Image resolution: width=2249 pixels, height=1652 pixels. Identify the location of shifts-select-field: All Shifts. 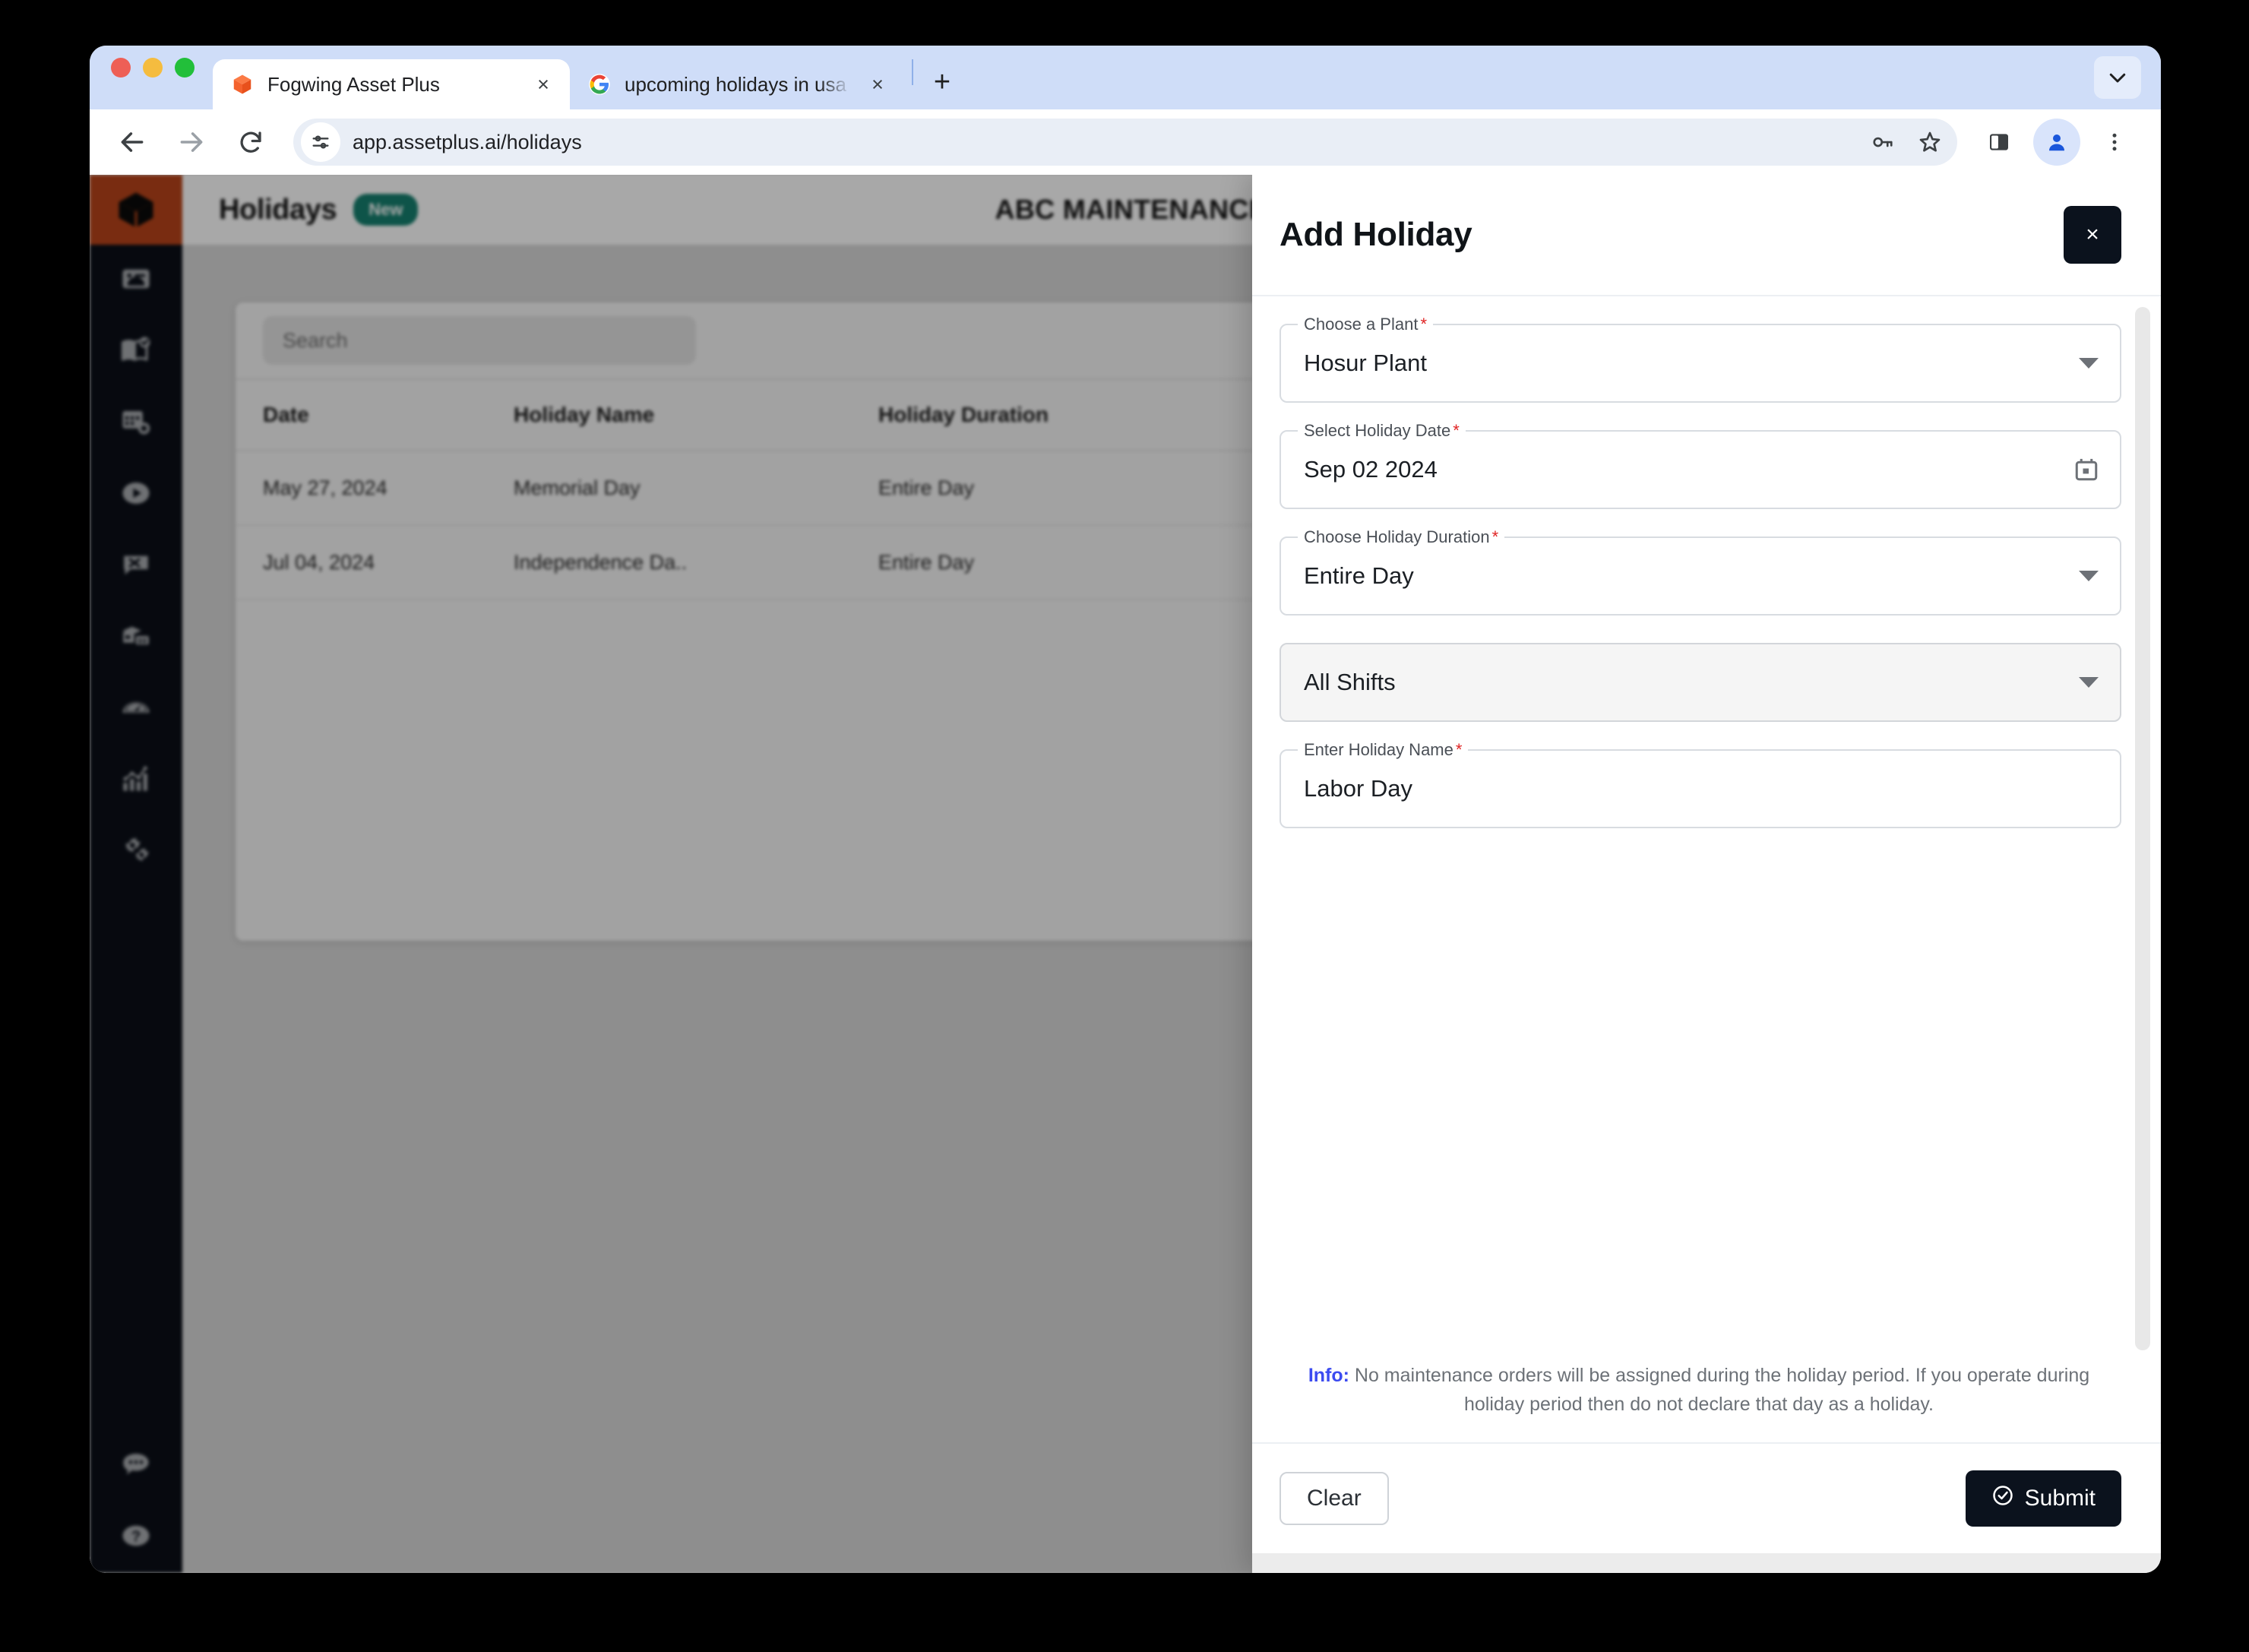
(1700, 682).